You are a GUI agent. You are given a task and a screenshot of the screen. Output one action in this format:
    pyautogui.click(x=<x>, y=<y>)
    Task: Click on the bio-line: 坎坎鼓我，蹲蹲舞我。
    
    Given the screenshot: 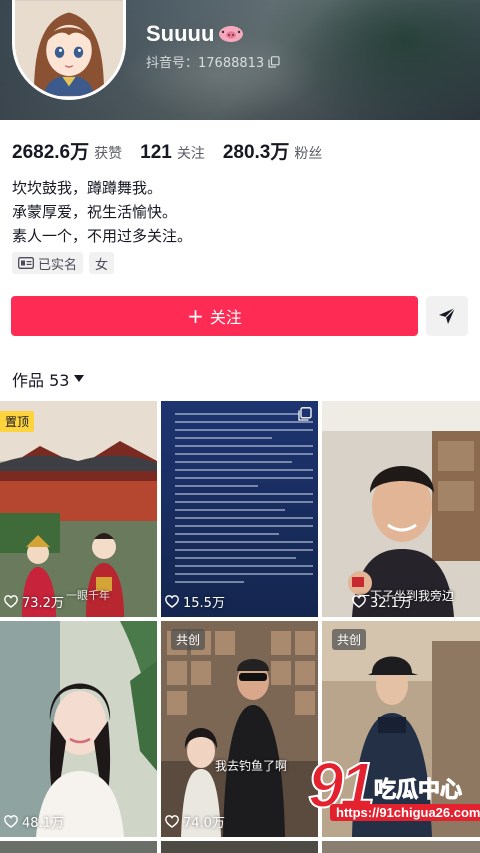 What is the action you would take?
    pyautogui.click(x=87, y=188)
    